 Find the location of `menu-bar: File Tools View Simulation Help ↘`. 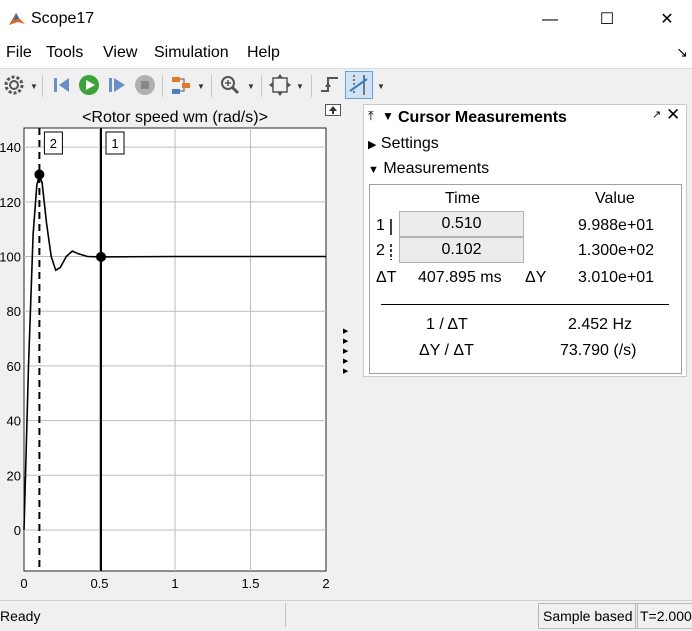

menu-bar: File Tools View Simulation Help ↘ is located at coordinates (346, 54).